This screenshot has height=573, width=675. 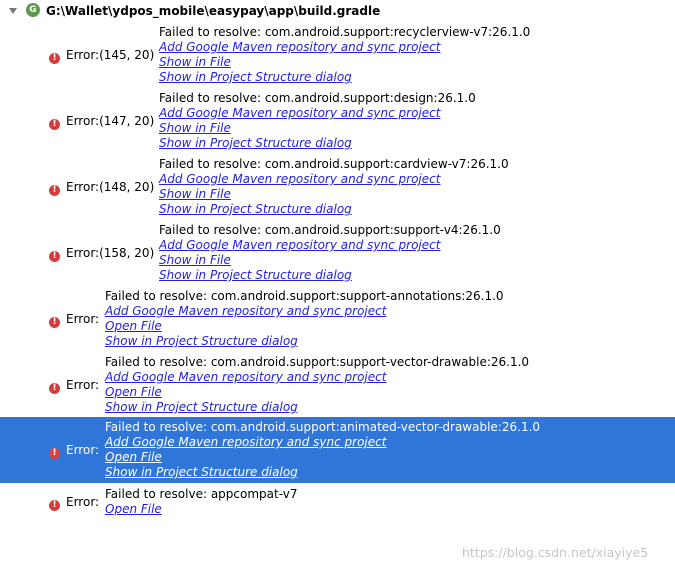 What do you see at coordinates (110, 55) in the screenshot?
I see `error-location: Error:(145, 20)` at bounding box center [110, 55].